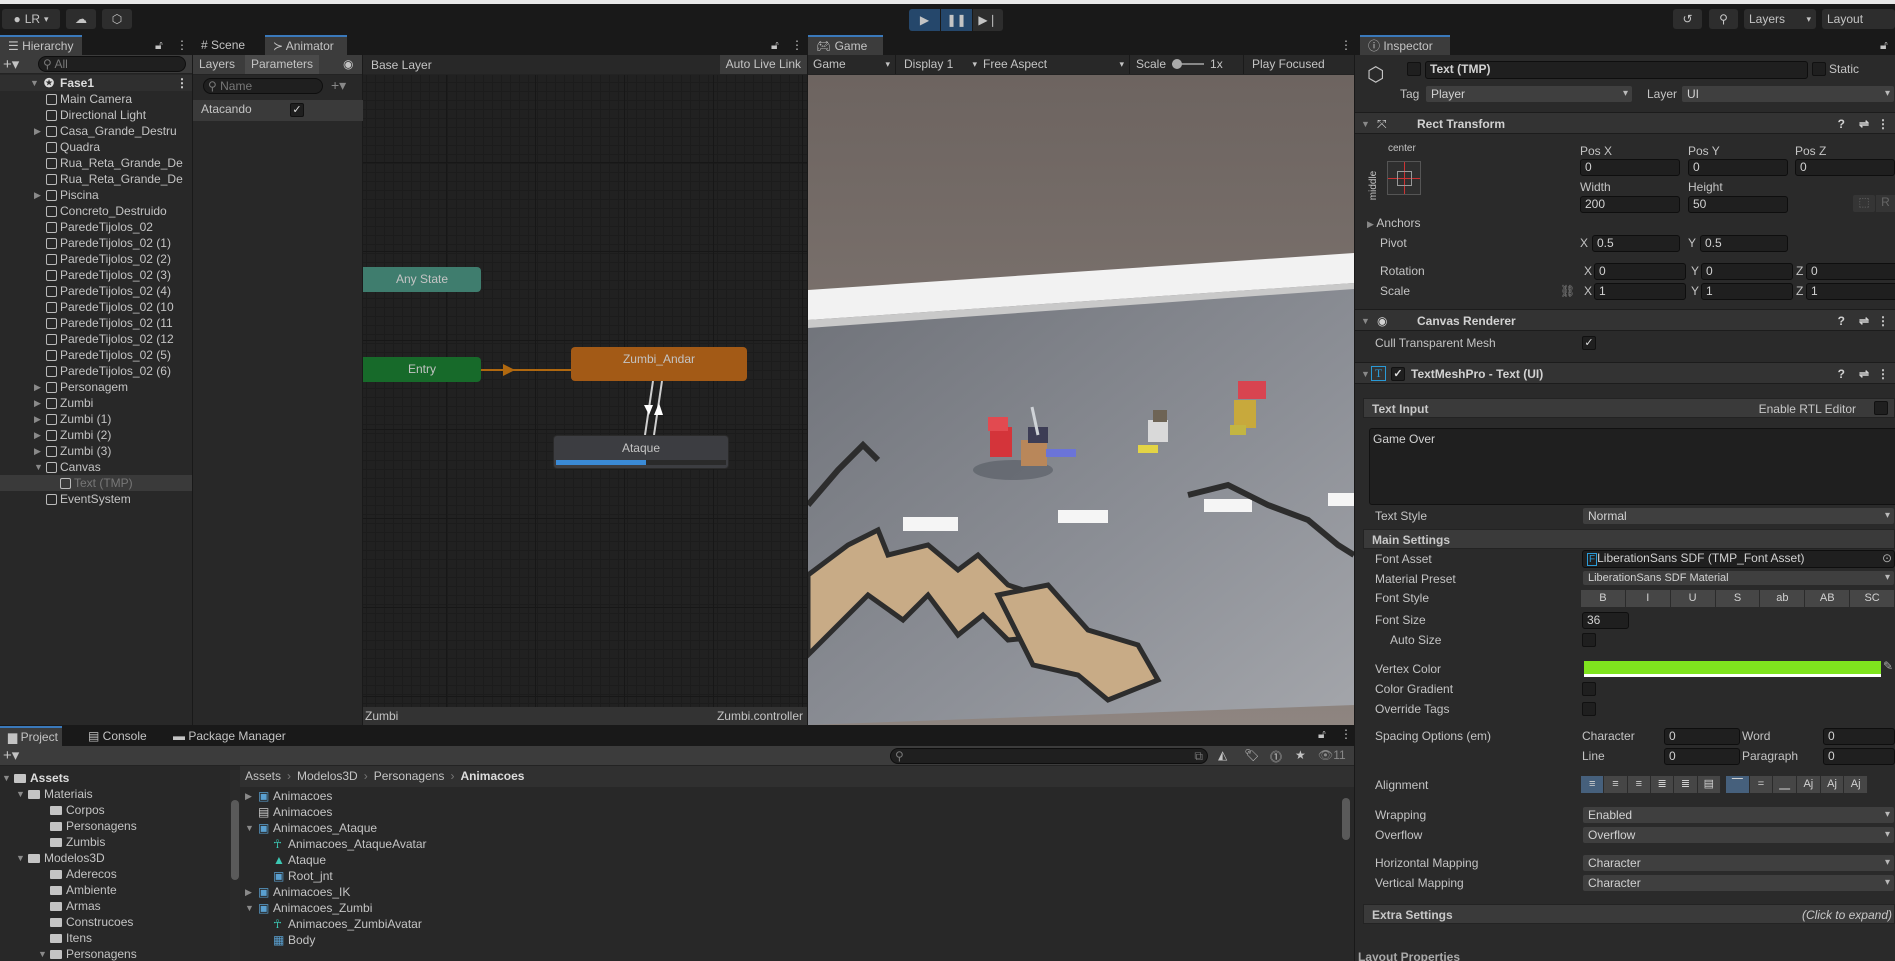  I want to click on asset-item: ▤ Animacoes, so click(790, 812).